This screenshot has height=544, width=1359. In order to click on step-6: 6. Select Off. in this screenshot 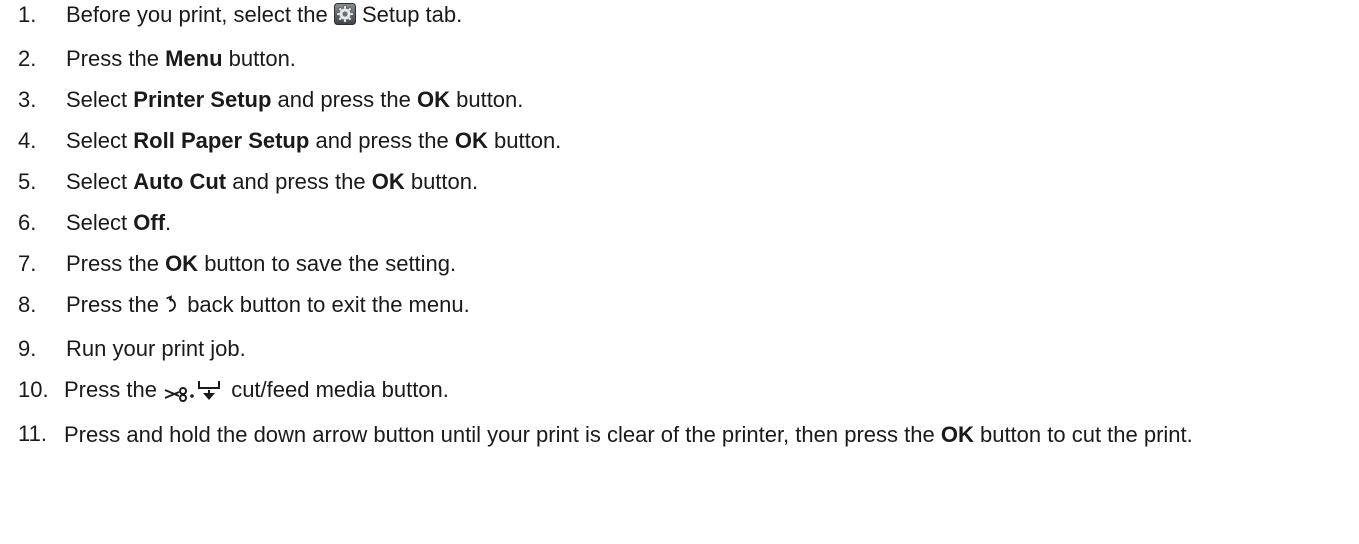, I will do `click(683, 223)`.